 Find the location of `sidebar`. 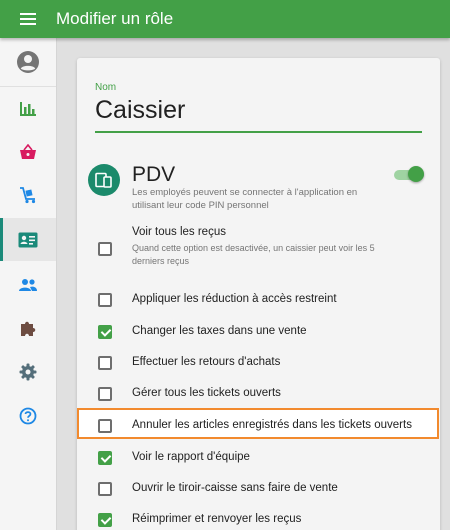

sidebar is located at coordinates (28, 284).